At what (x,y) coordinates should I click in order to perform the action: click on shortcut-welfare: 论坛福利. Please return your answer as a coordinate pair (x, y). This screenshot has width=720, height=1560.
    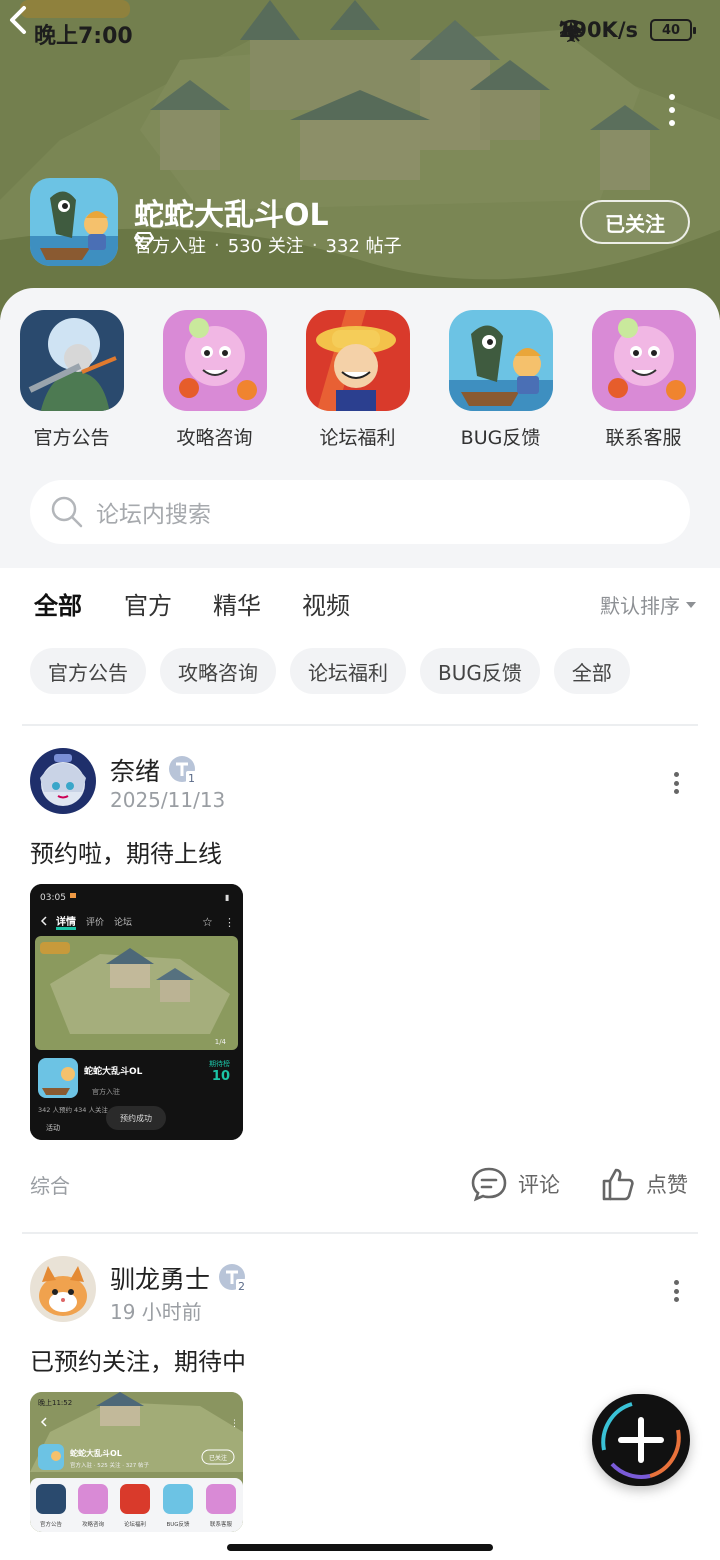
    Looking at the image, I should click on (357, 380).